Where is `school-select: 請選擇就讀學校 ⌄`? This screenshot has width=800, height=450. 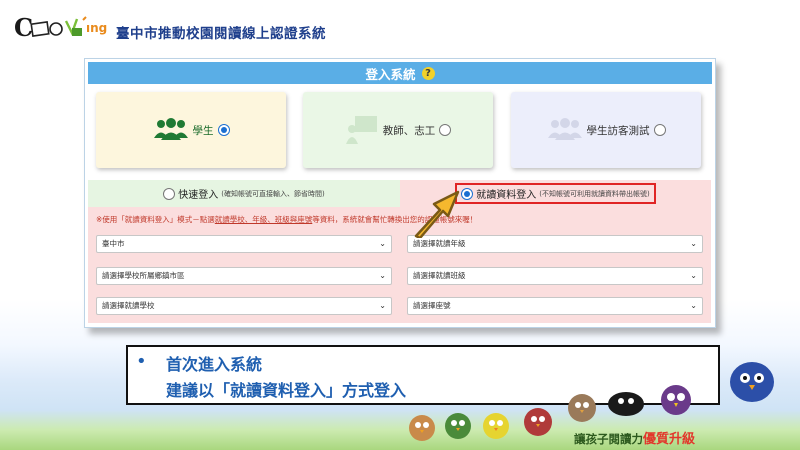 school-select: 請選擇就讀學校 ⌄ is located at coordinates (244, 306).